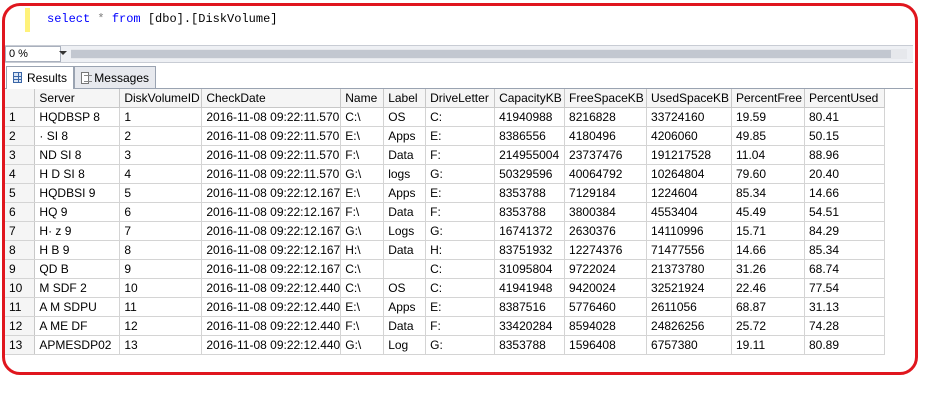  Describe the element at coordinates (689, 155) in the screenshot. I see `grid-cell: 191217528` at that location.